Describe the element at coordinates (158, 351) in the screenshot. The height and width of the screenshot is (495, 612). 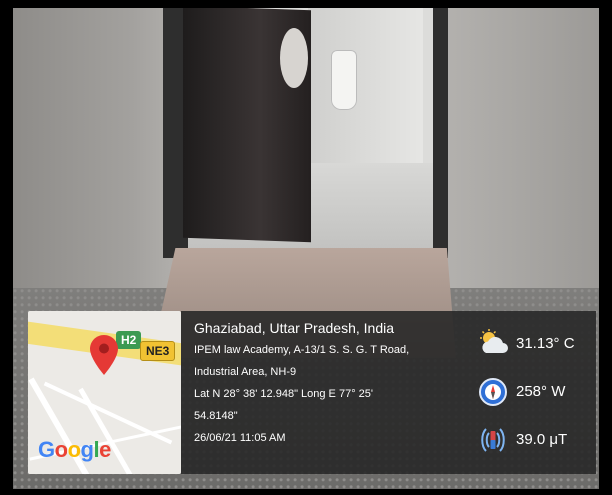
I see `highway-shield-ne3: NE3` at that location.